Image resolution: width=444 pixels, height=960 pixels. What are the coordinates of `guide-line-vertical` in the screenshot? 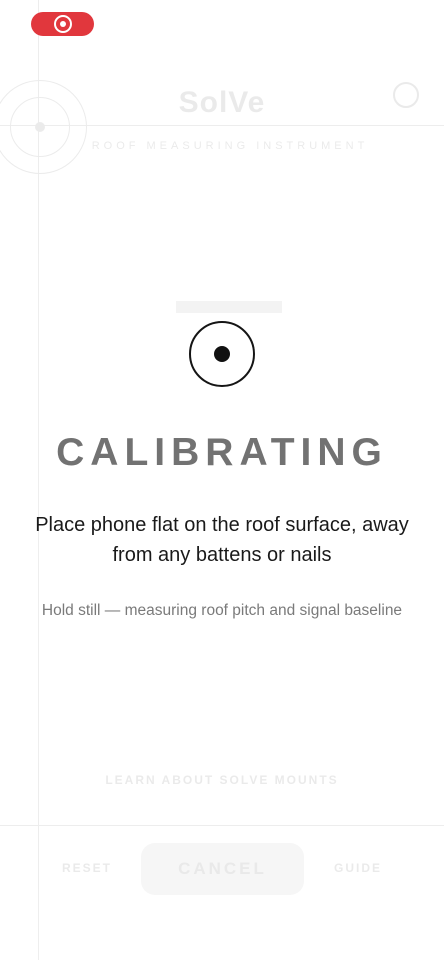 It's located at (38, 480).